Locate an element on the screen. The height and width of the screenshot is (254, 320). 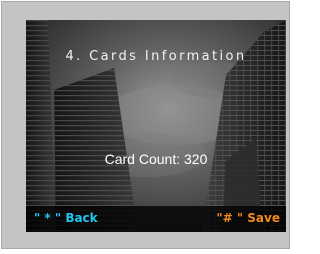
card-count-label: Card Count: 320 is located at coordinates (156, 159).